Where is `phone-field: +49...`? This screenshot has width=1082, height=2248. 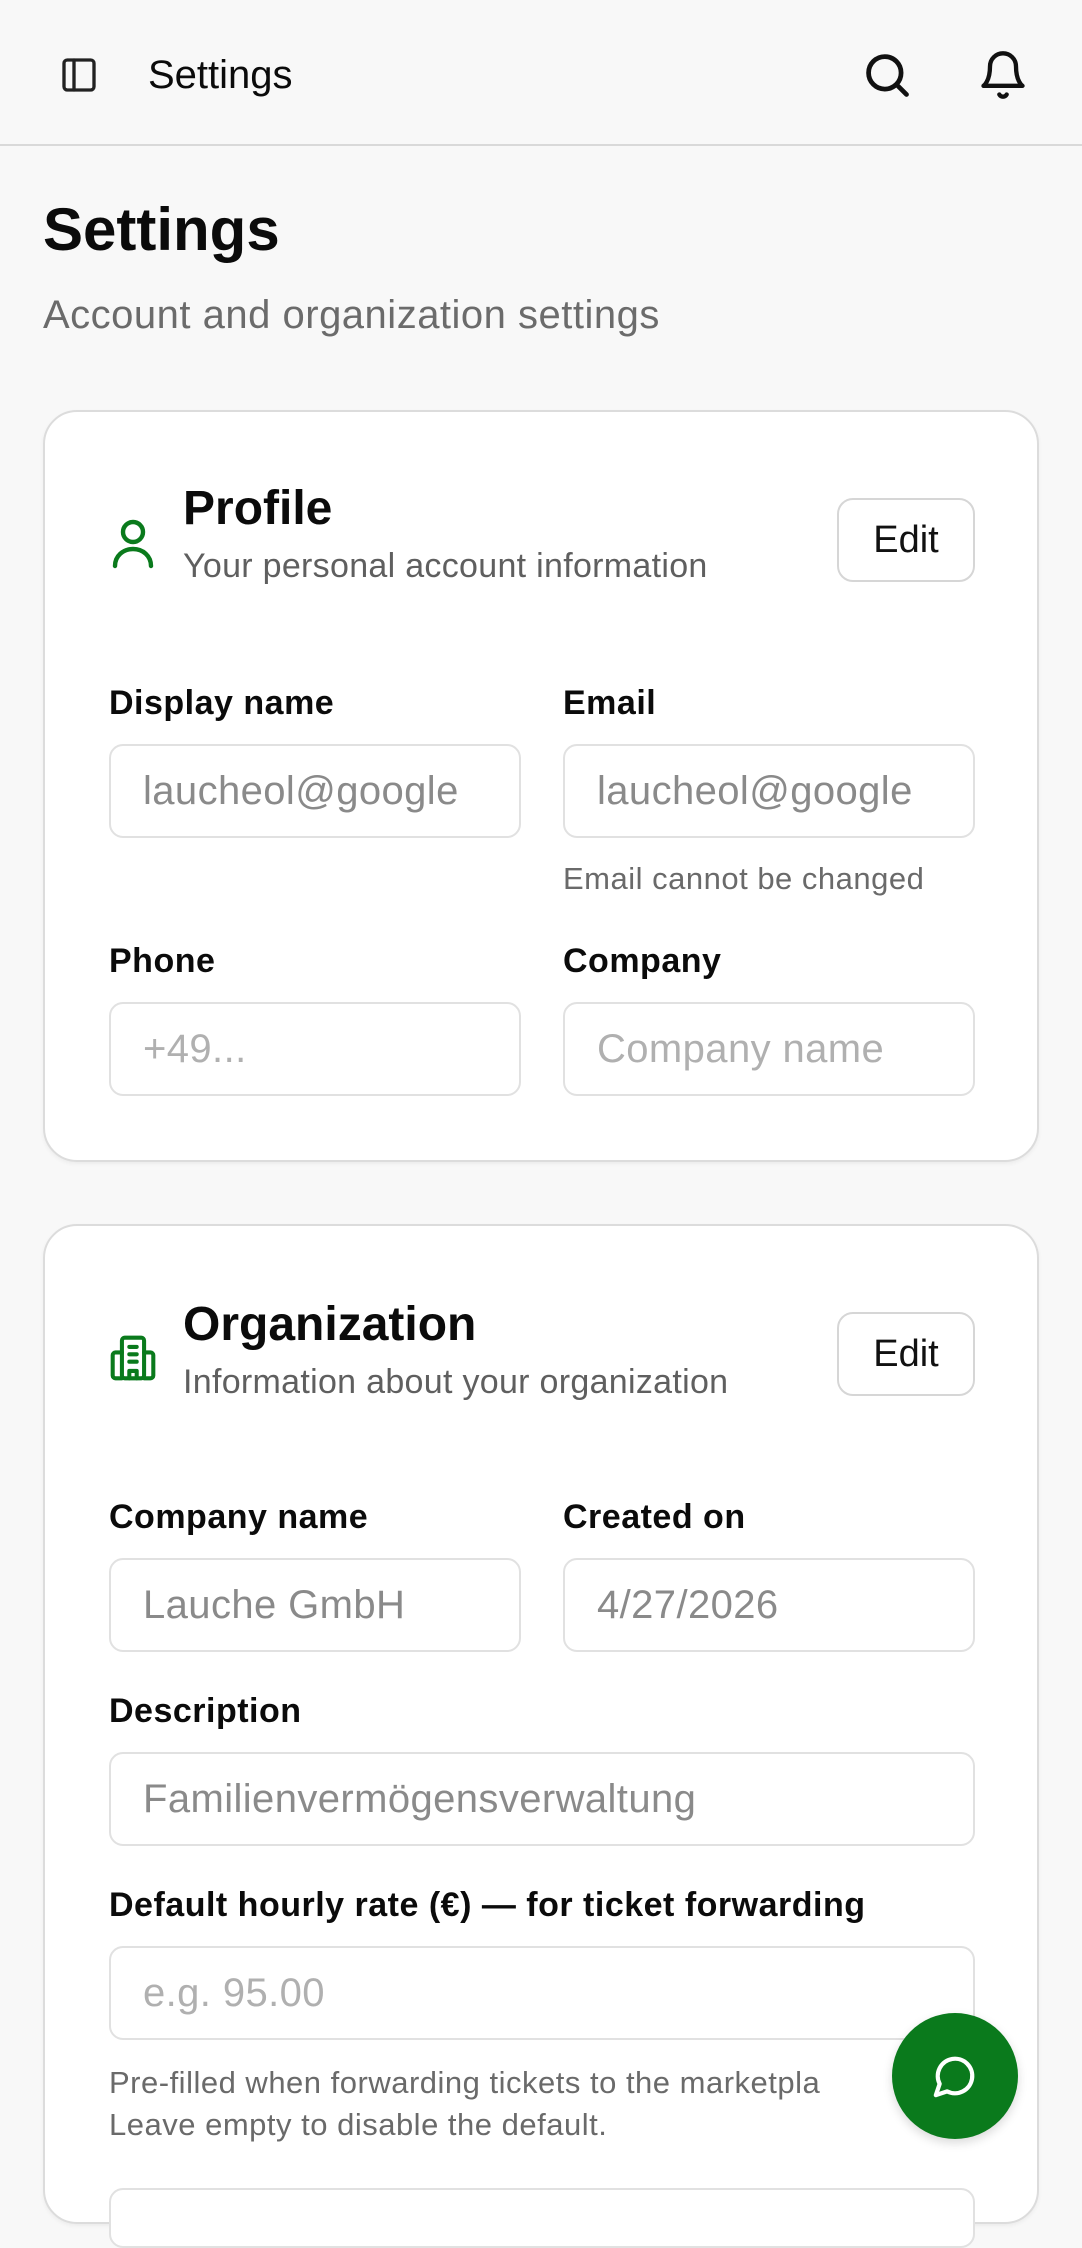
phone-field: +49... is located at coordinates (315, 1049).